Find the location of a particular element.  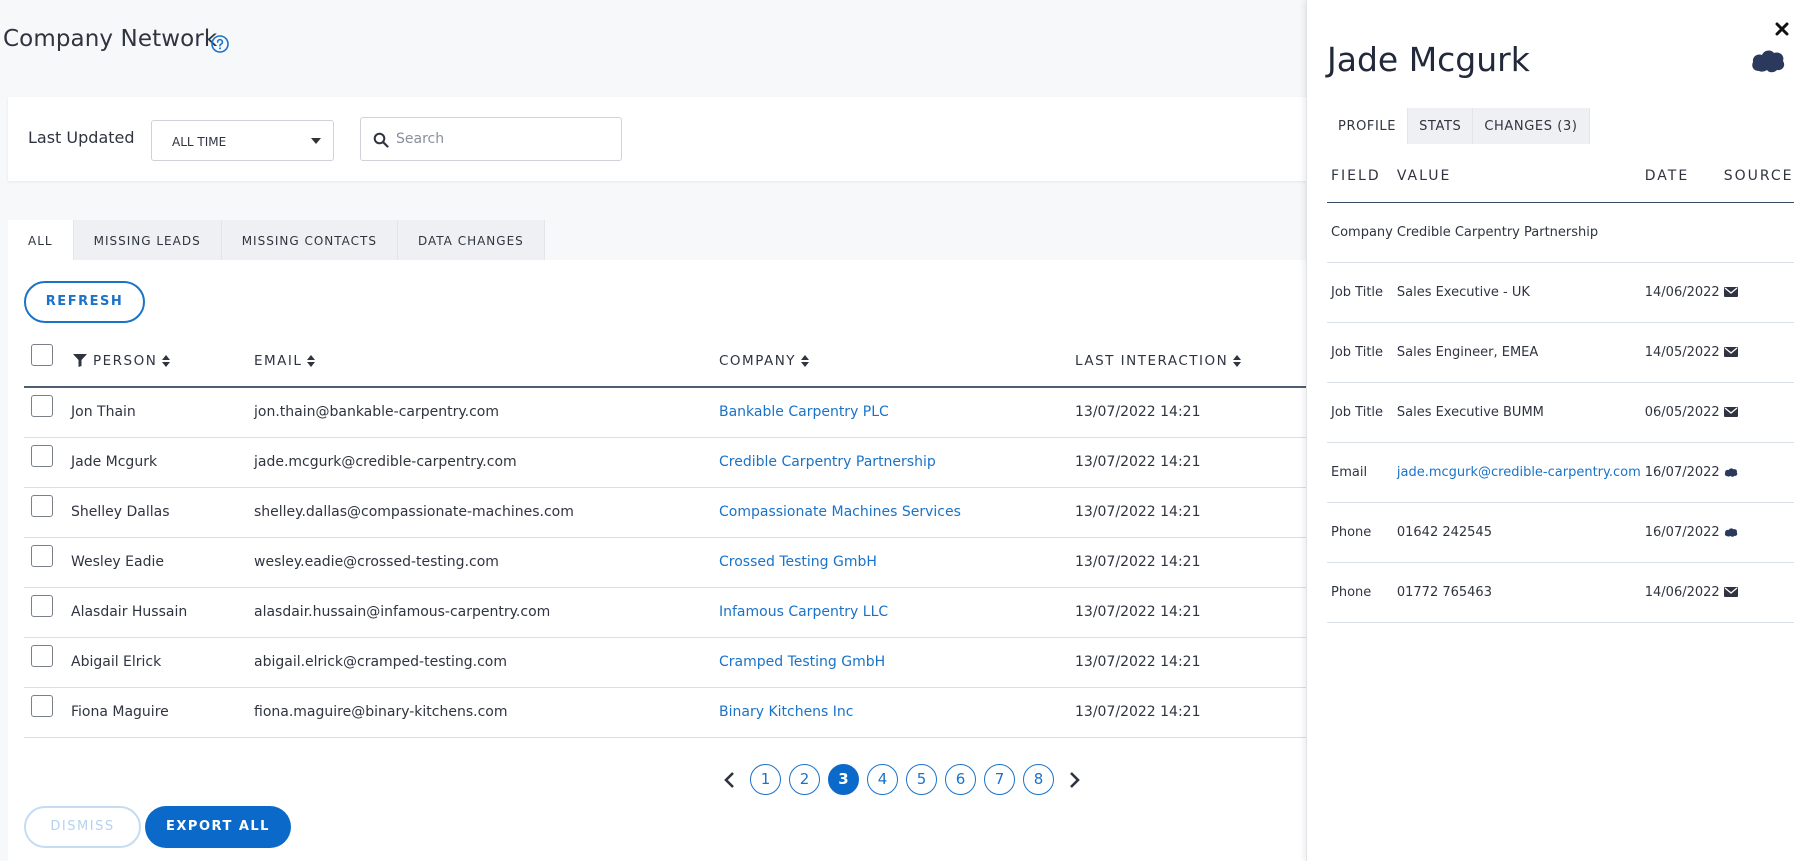

tab-changes: CHANGES (3) is located at coordinates (1531, 126).